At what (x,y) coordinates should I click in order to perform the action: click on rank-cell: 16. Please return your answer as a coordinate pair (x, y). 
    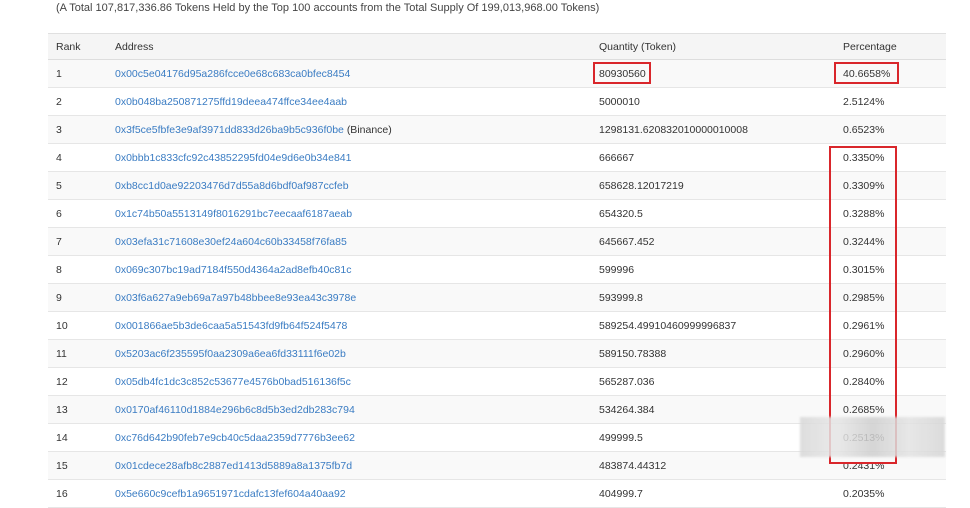
    Looking at the image, I should click on (77, 493).